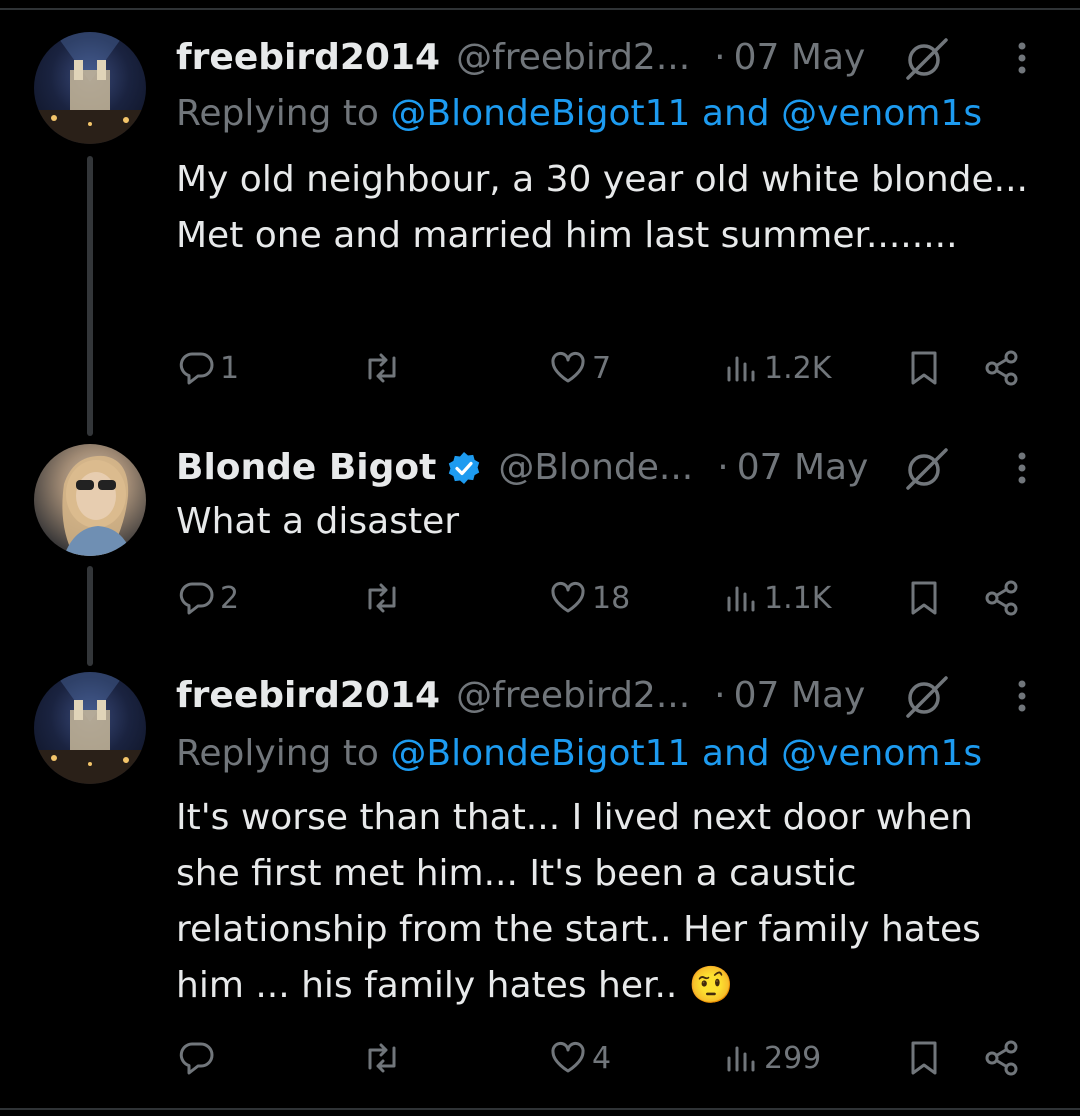 The image size is (1080, 1116). What do you see at coordinates (318, 521) in the screenshot?
I see `tweet-text: What a disaster` at bounding box center [318, 521].